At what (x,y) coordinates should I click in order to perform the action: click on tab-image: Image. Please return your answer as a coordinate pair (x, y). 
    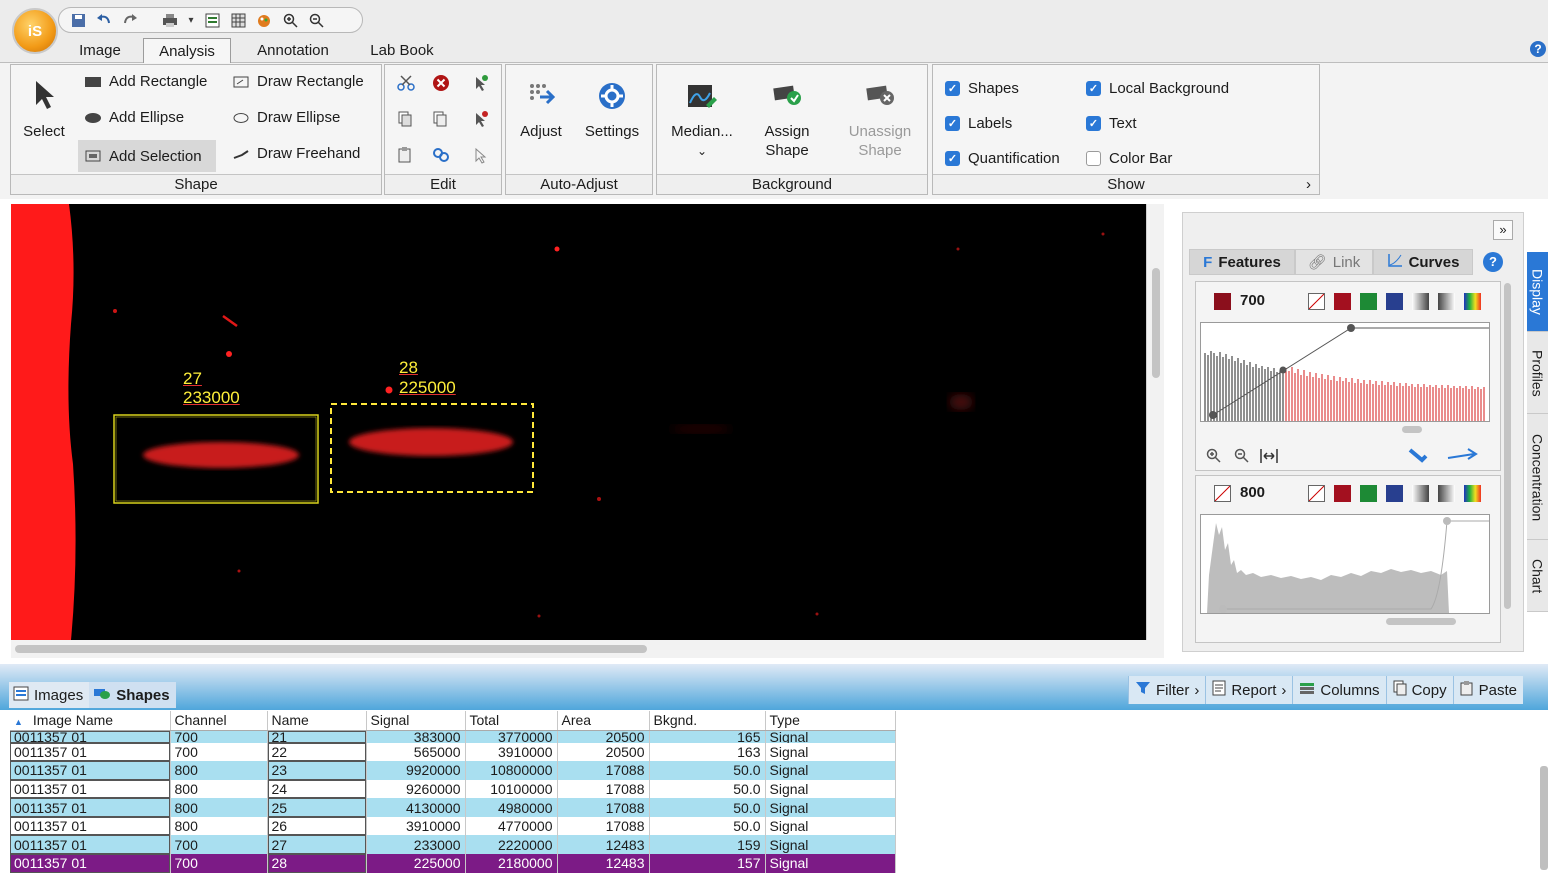
    Looking at the image, I should click on (100, 50).